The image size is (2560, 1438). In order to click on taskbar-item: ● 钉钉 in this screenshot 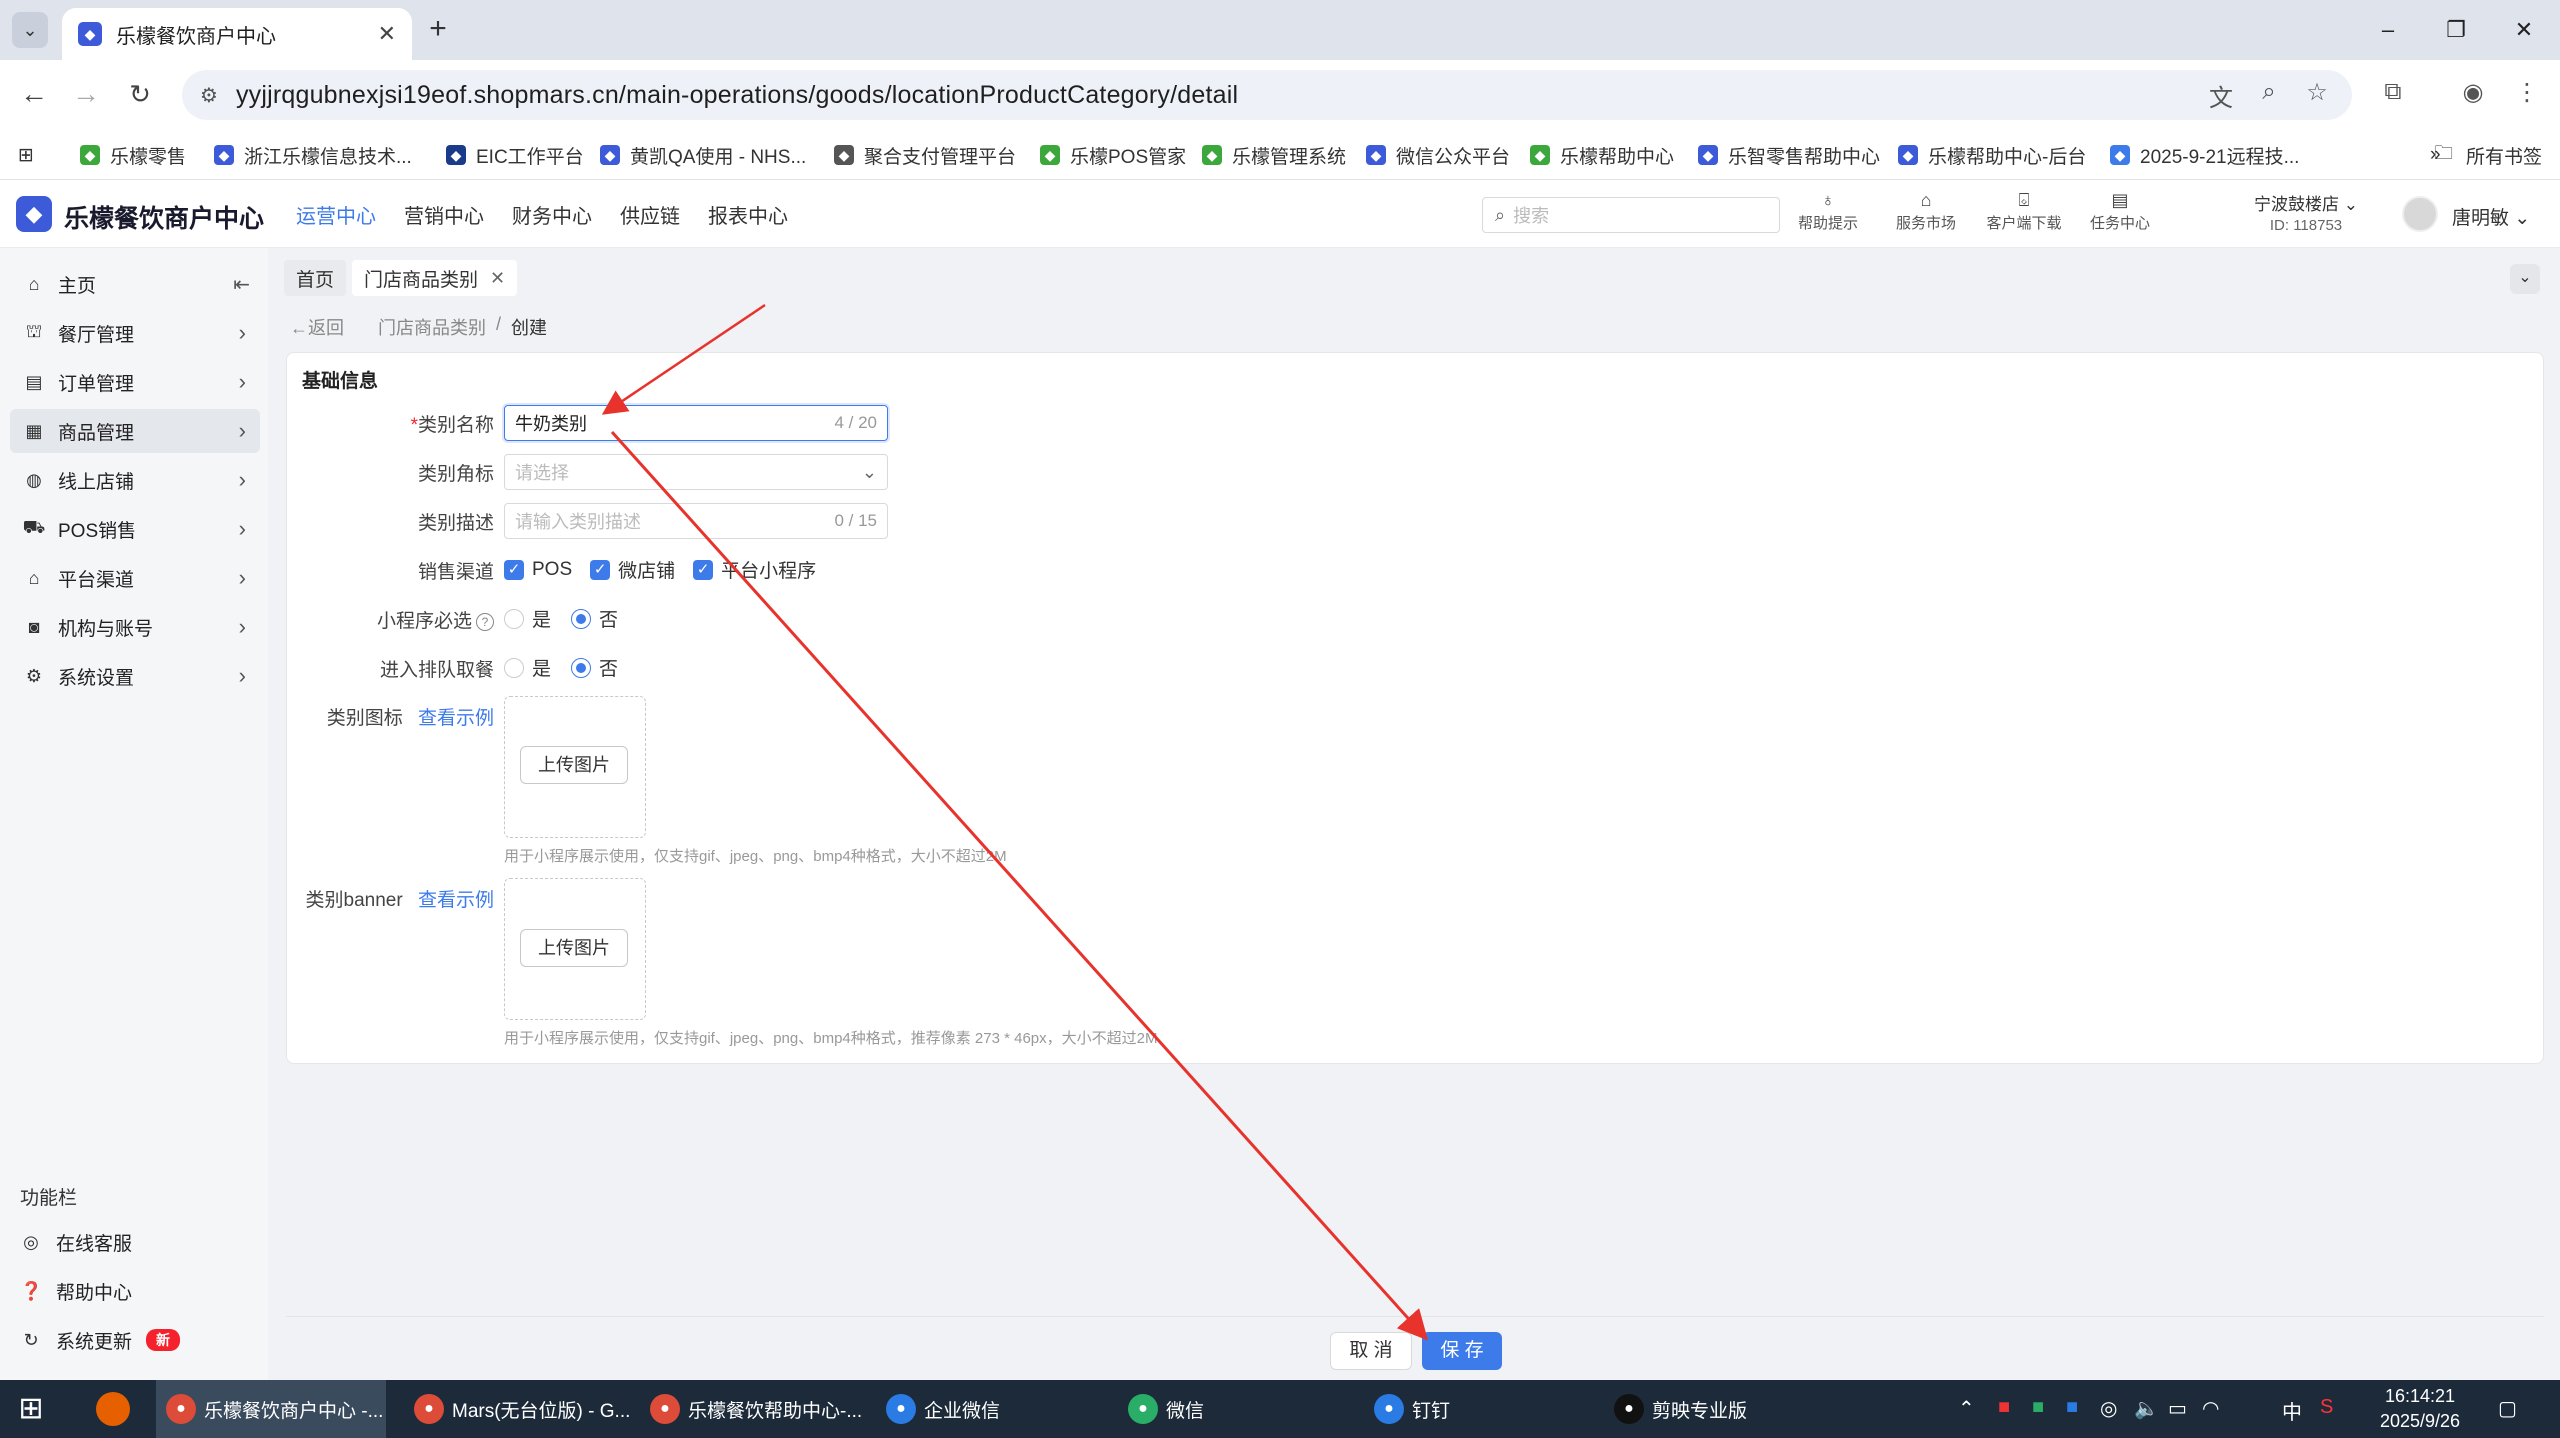, I will do `click(1479, 1409)`.